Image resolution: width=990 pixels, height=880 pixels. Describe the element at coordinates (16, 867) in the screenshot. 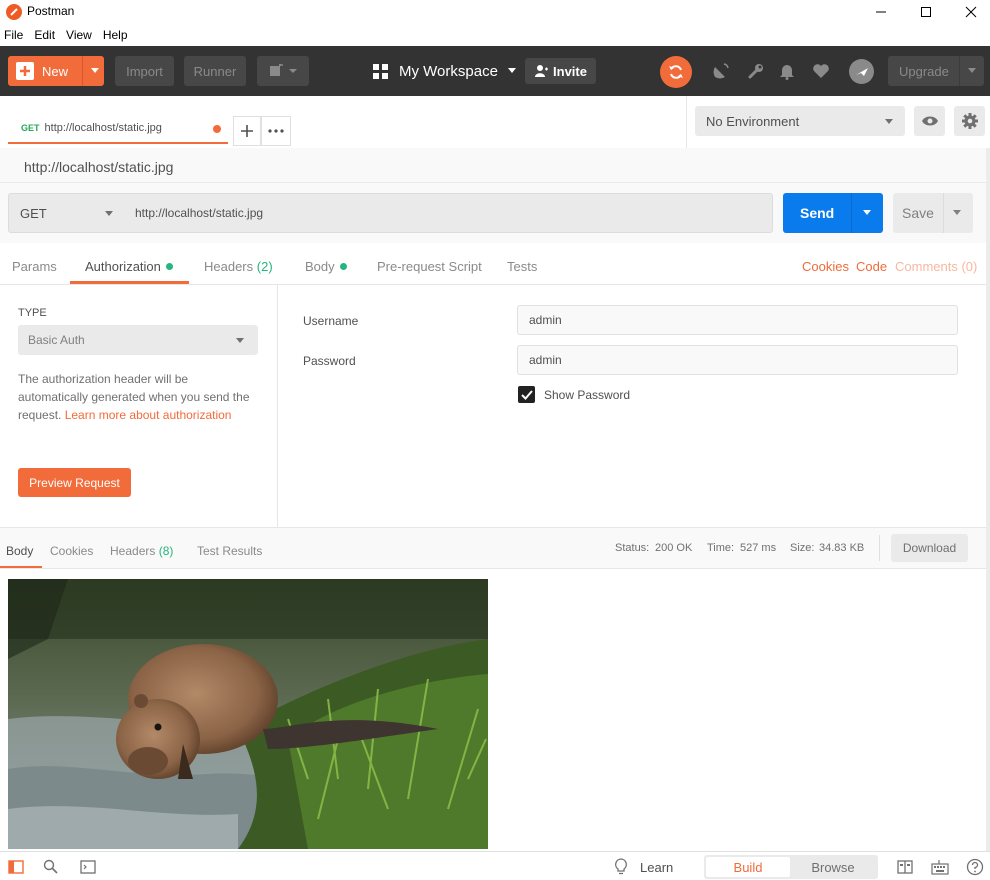

I see `sidebar-toggle-icon` at that location.